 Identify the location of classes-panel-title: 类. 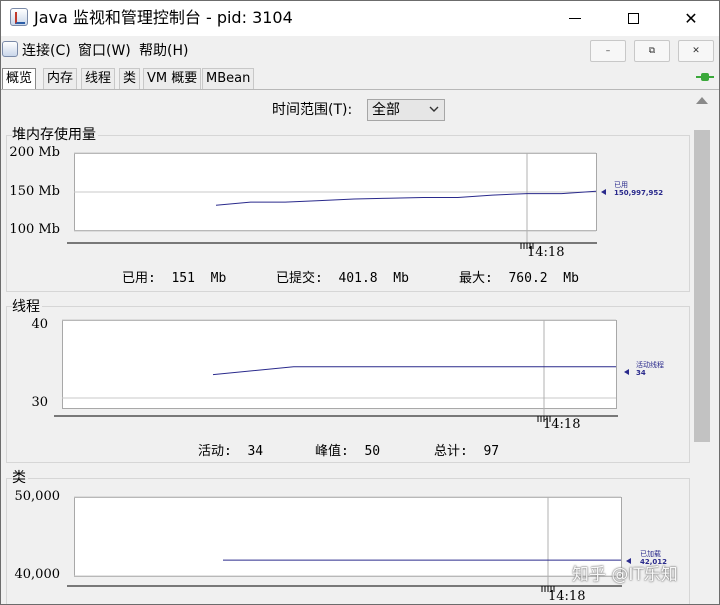
(20, 478).